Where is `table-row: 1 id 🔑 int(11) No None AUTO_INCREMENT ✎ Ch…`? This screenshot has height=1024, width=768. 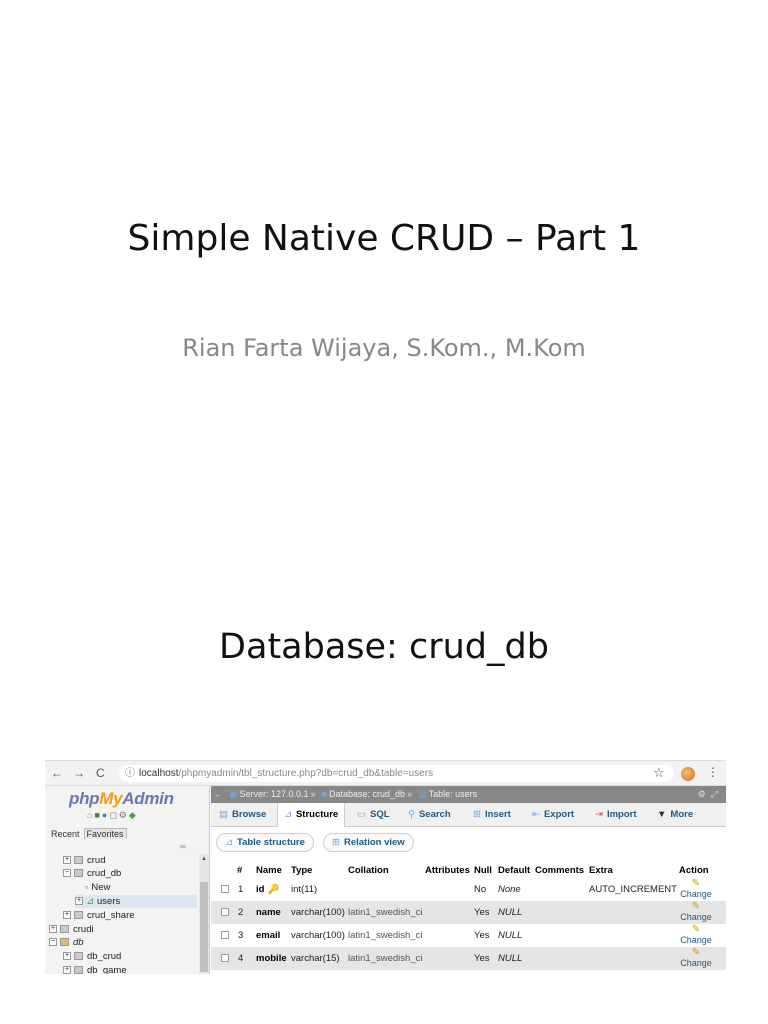 table-row: 1 id 🔑 int(11) No None AUTO_INCREMENT ✎ Ch… is located at coordinates (468, 889).